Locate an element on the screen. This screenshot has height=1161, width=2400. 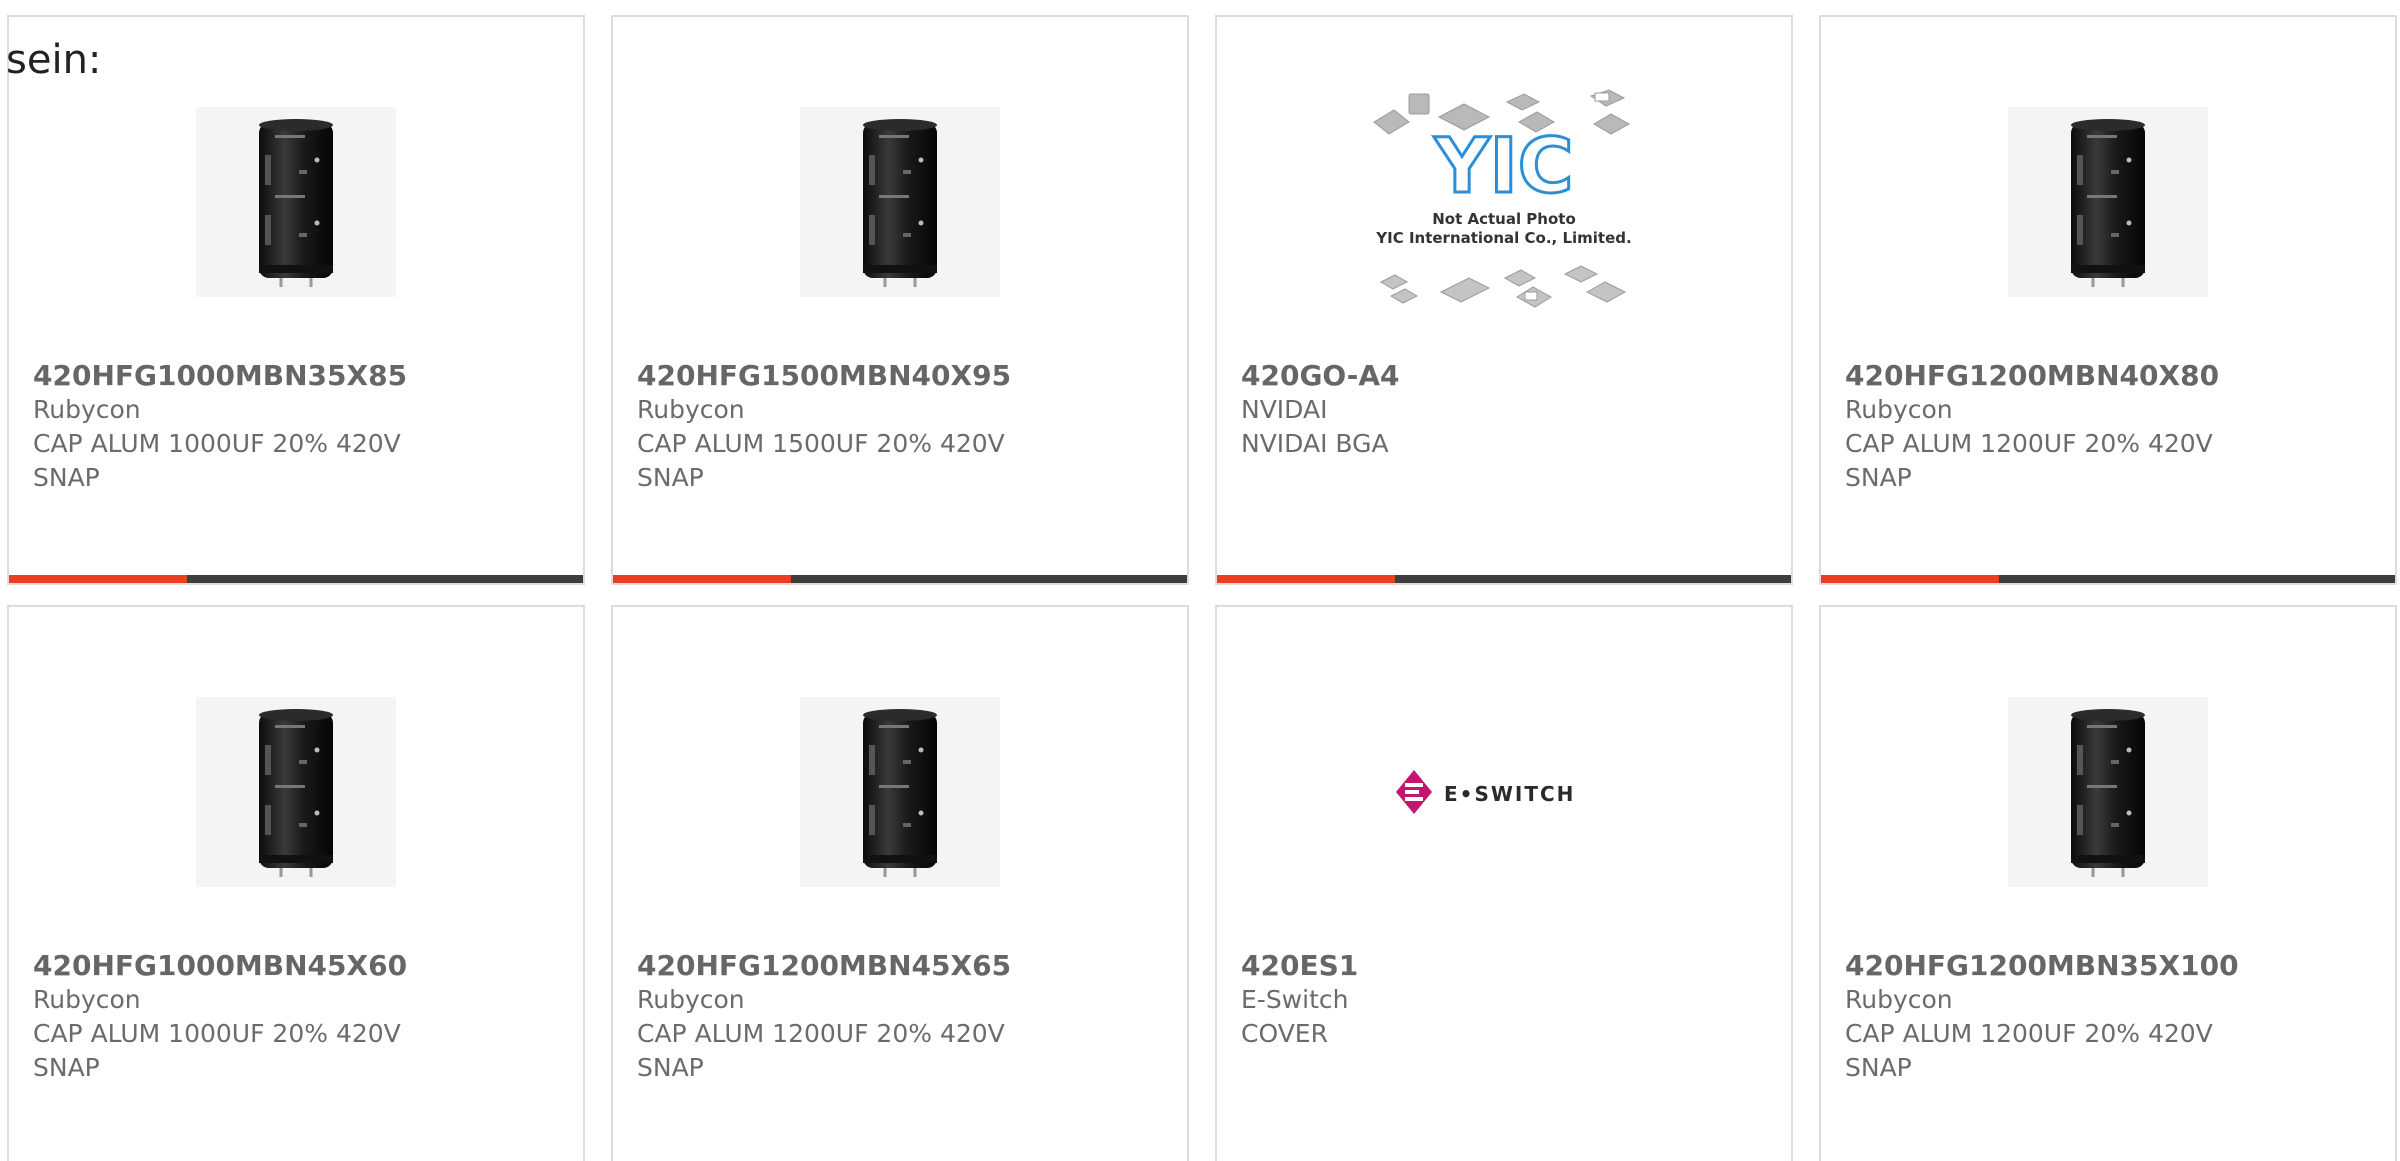
yic-caption-2: YIC International Co., Limited. is located at coordinates (1503, 238).